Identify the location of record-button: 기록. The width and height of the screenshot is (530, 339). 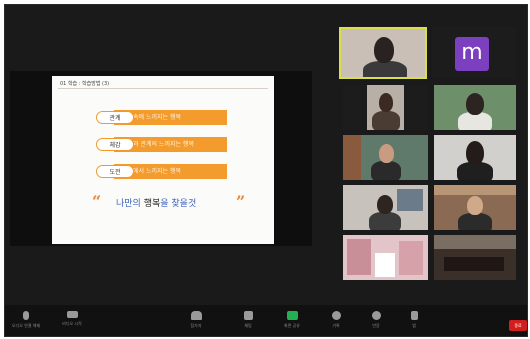
(336, 320).